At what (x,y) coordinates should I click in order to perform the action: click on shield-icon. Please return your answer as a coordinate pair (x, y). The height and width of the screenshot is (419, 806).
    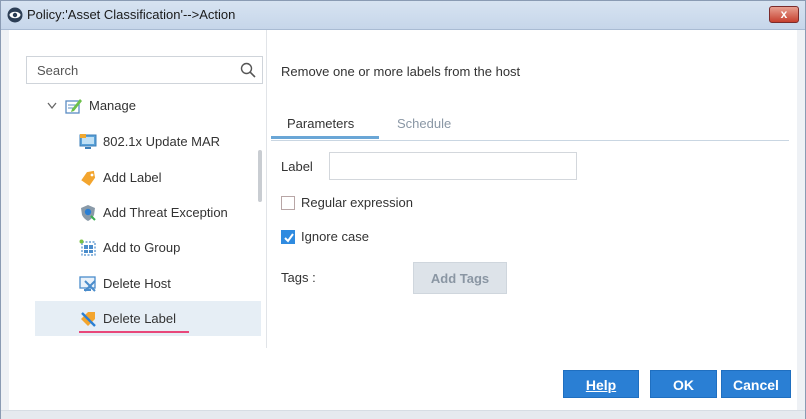
    Looking at the image, I should click on (88, 213).